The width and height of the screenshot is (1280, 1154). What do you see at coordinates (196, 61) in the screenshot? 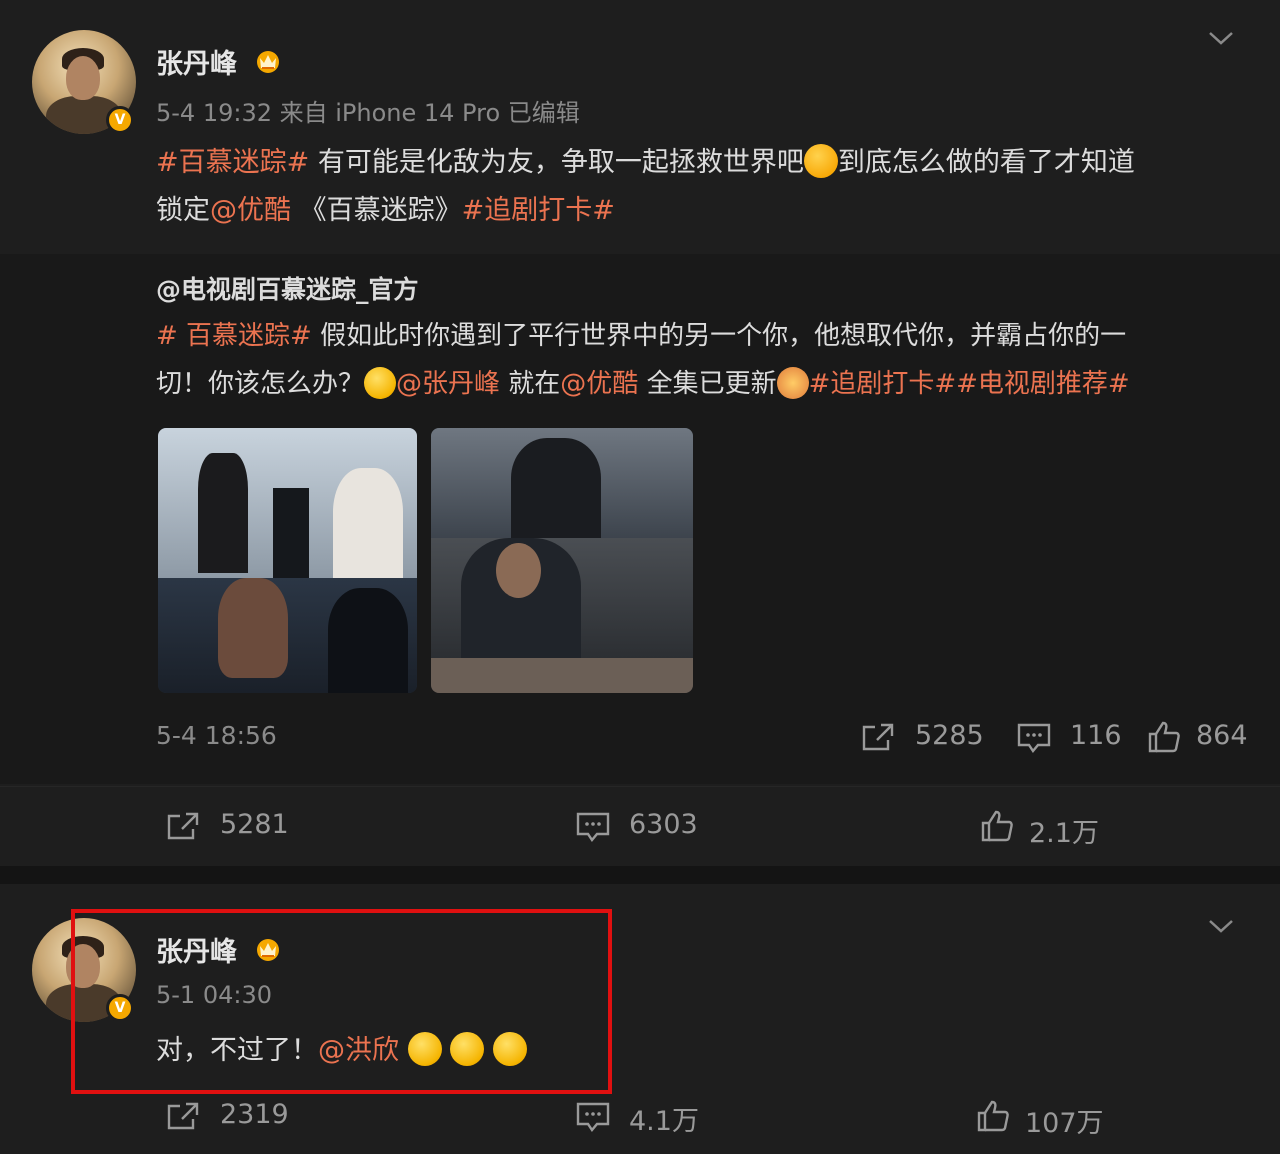
I see `username: 张丹峰` at bounding box center [196, 61].